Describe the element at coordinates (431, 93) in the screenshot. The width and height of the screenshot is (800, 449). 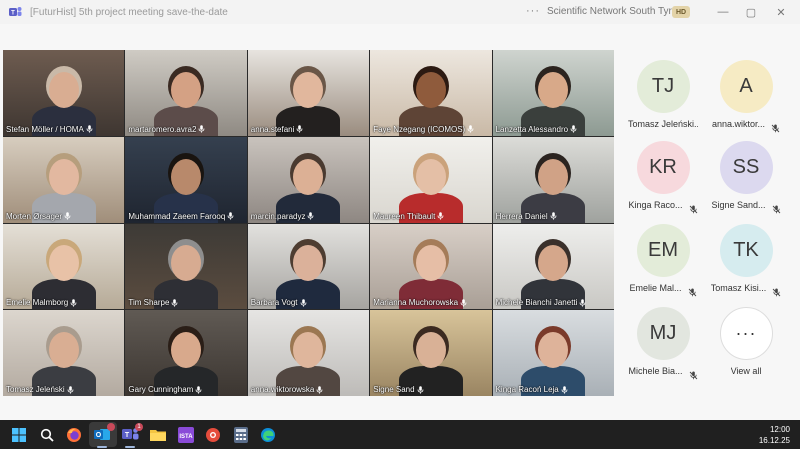
I see `video-tile: Faye Nzegang (ICOMOS)` at that location.